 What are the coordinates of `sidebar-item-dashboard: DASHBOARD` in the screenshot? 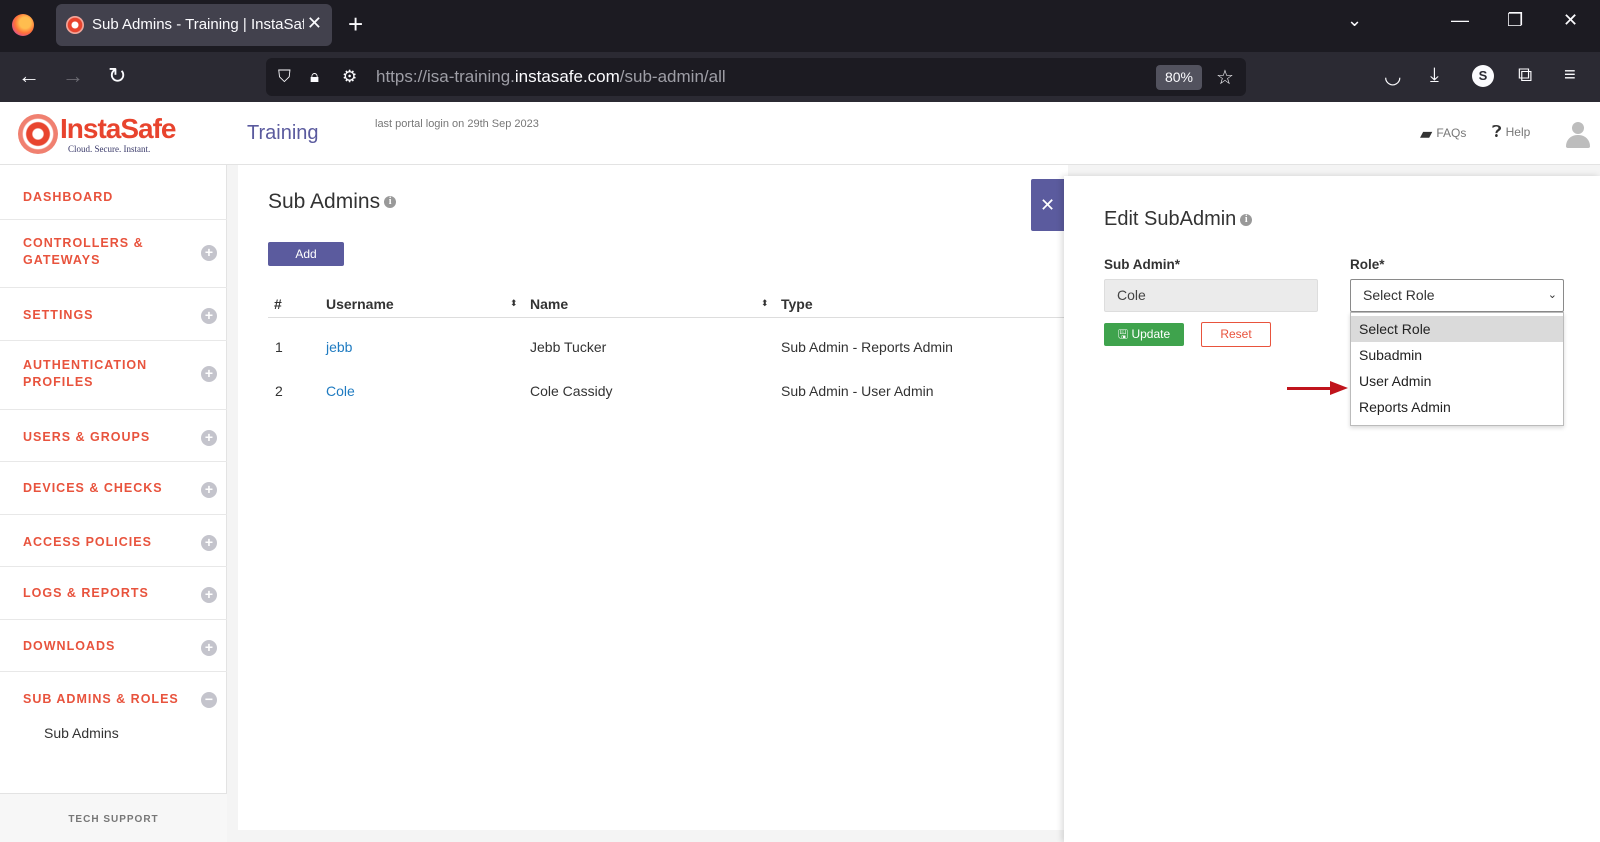 It's located at (113, 192).